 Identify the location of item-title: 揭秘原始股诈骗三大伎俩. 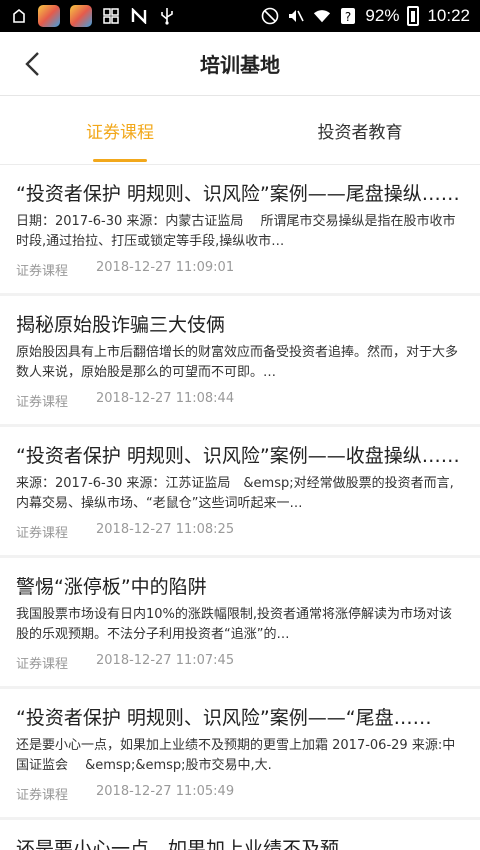
(121, 325).